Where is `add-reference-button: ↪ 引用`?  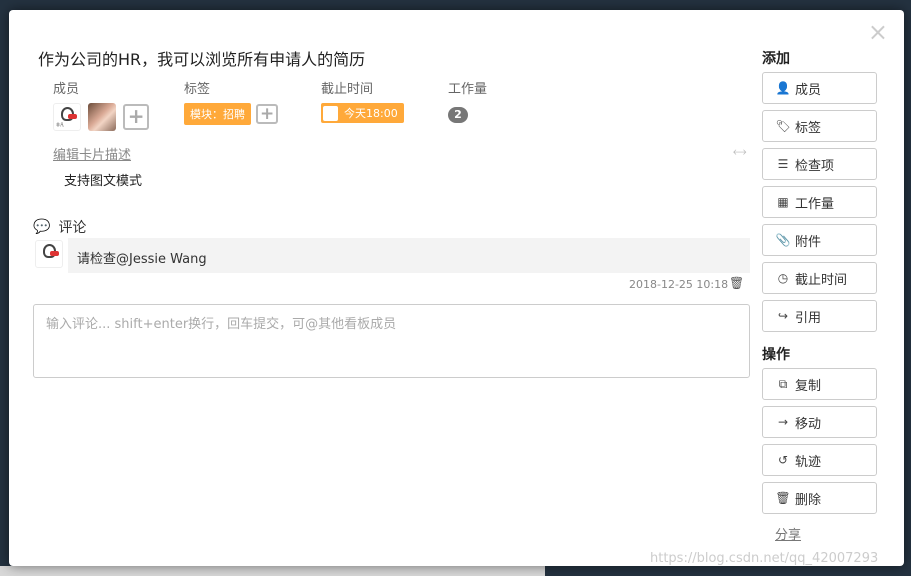
add-reference-button: ↪ 引用 is located at coordinates (819, 316).